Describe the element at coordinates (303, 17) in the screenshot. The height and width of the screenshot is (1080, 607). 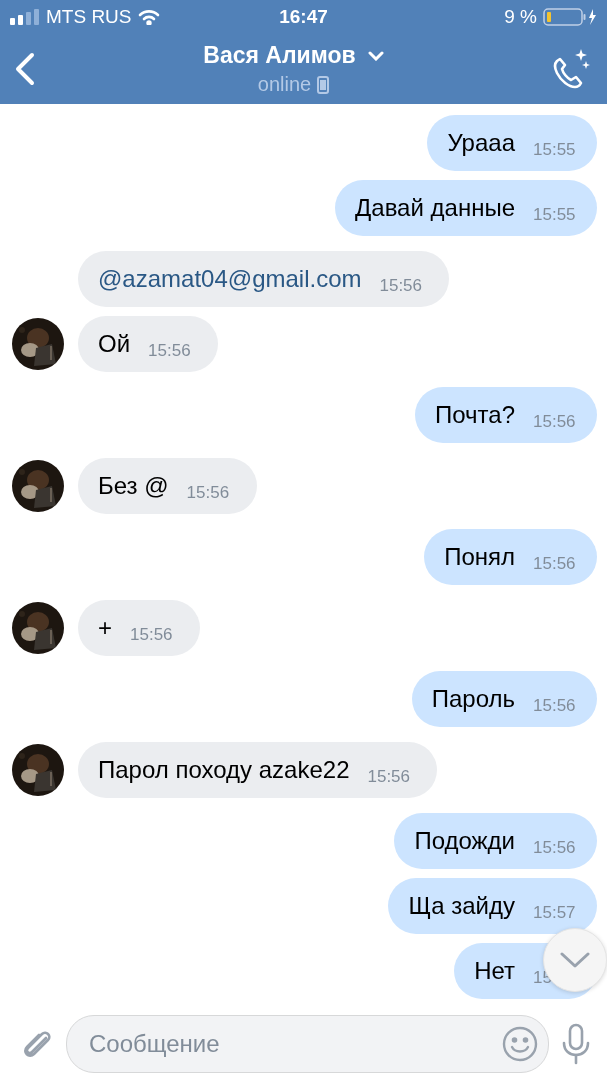
I see `clock: 16:47` at that location.